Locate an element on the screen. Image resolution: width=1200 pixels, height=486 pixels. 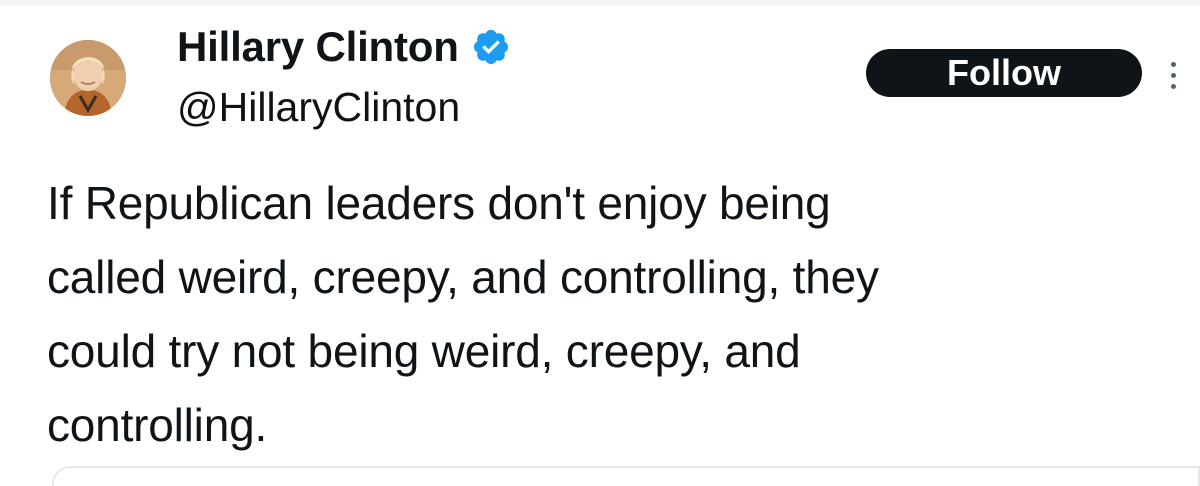
avatar-photo is located at coordinates (88, 78).